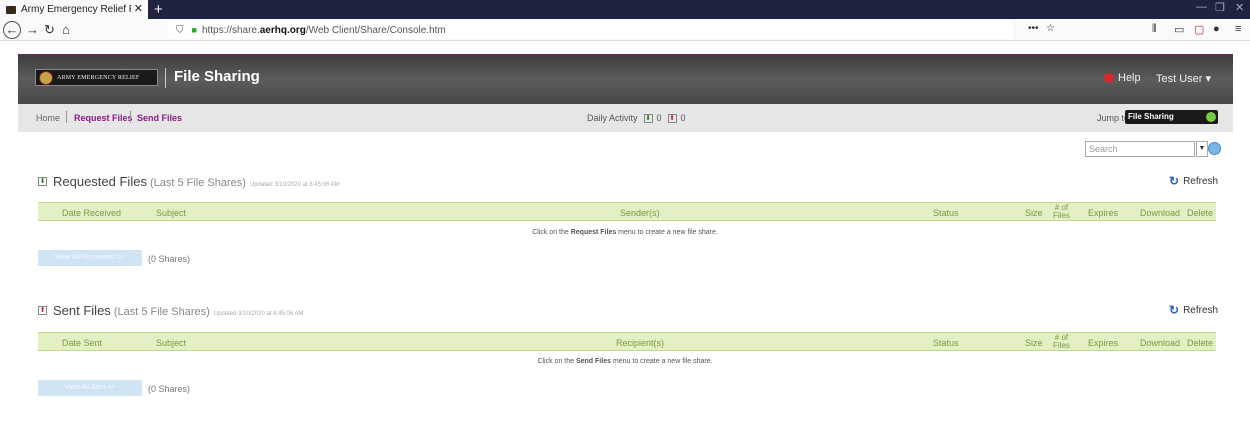 The image size is (1250, 421). Describe the element at coordinates (294, 185) in the screenshot. I see `requested-files-updated: Updated 3/10/2020 at 8:45:06 AM` at that location.